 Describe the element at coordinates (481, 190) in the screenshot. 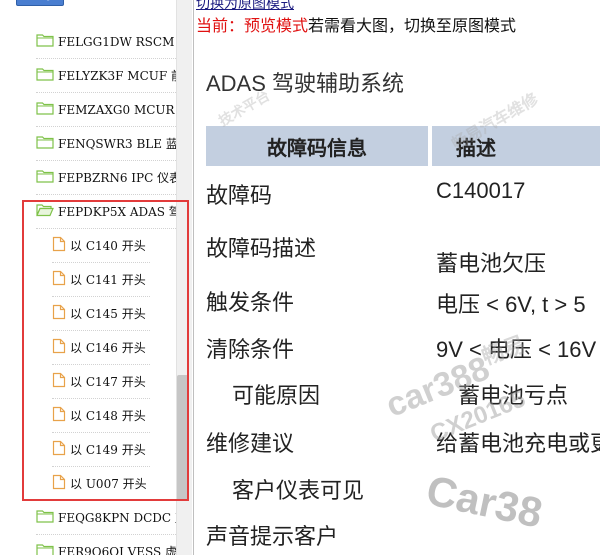

I see `fault-row-value: C140017` at that location.